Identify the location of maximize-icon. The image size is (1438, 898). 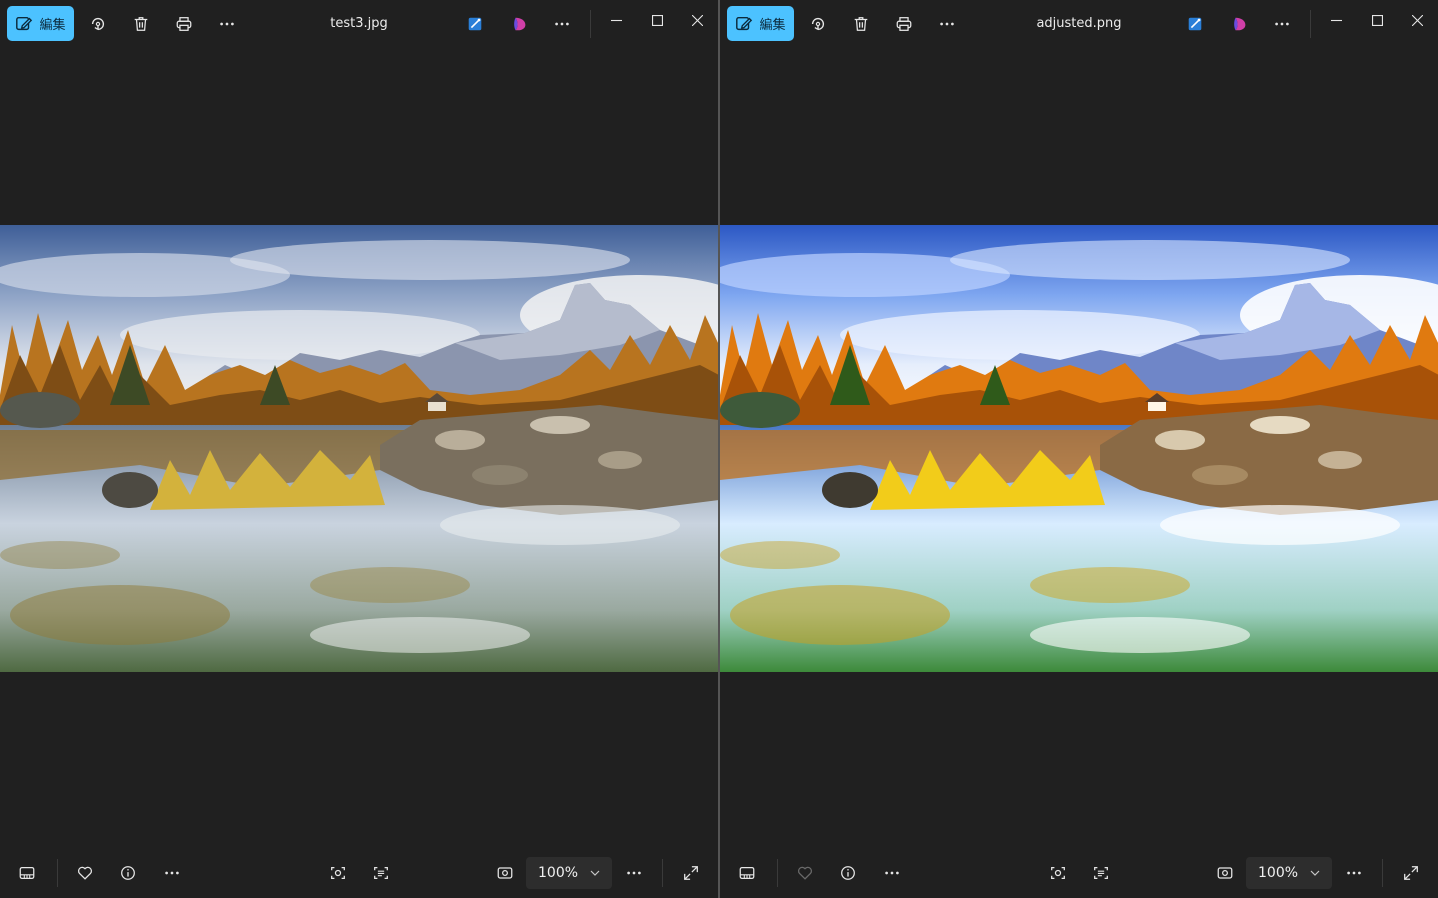
(657, 20).